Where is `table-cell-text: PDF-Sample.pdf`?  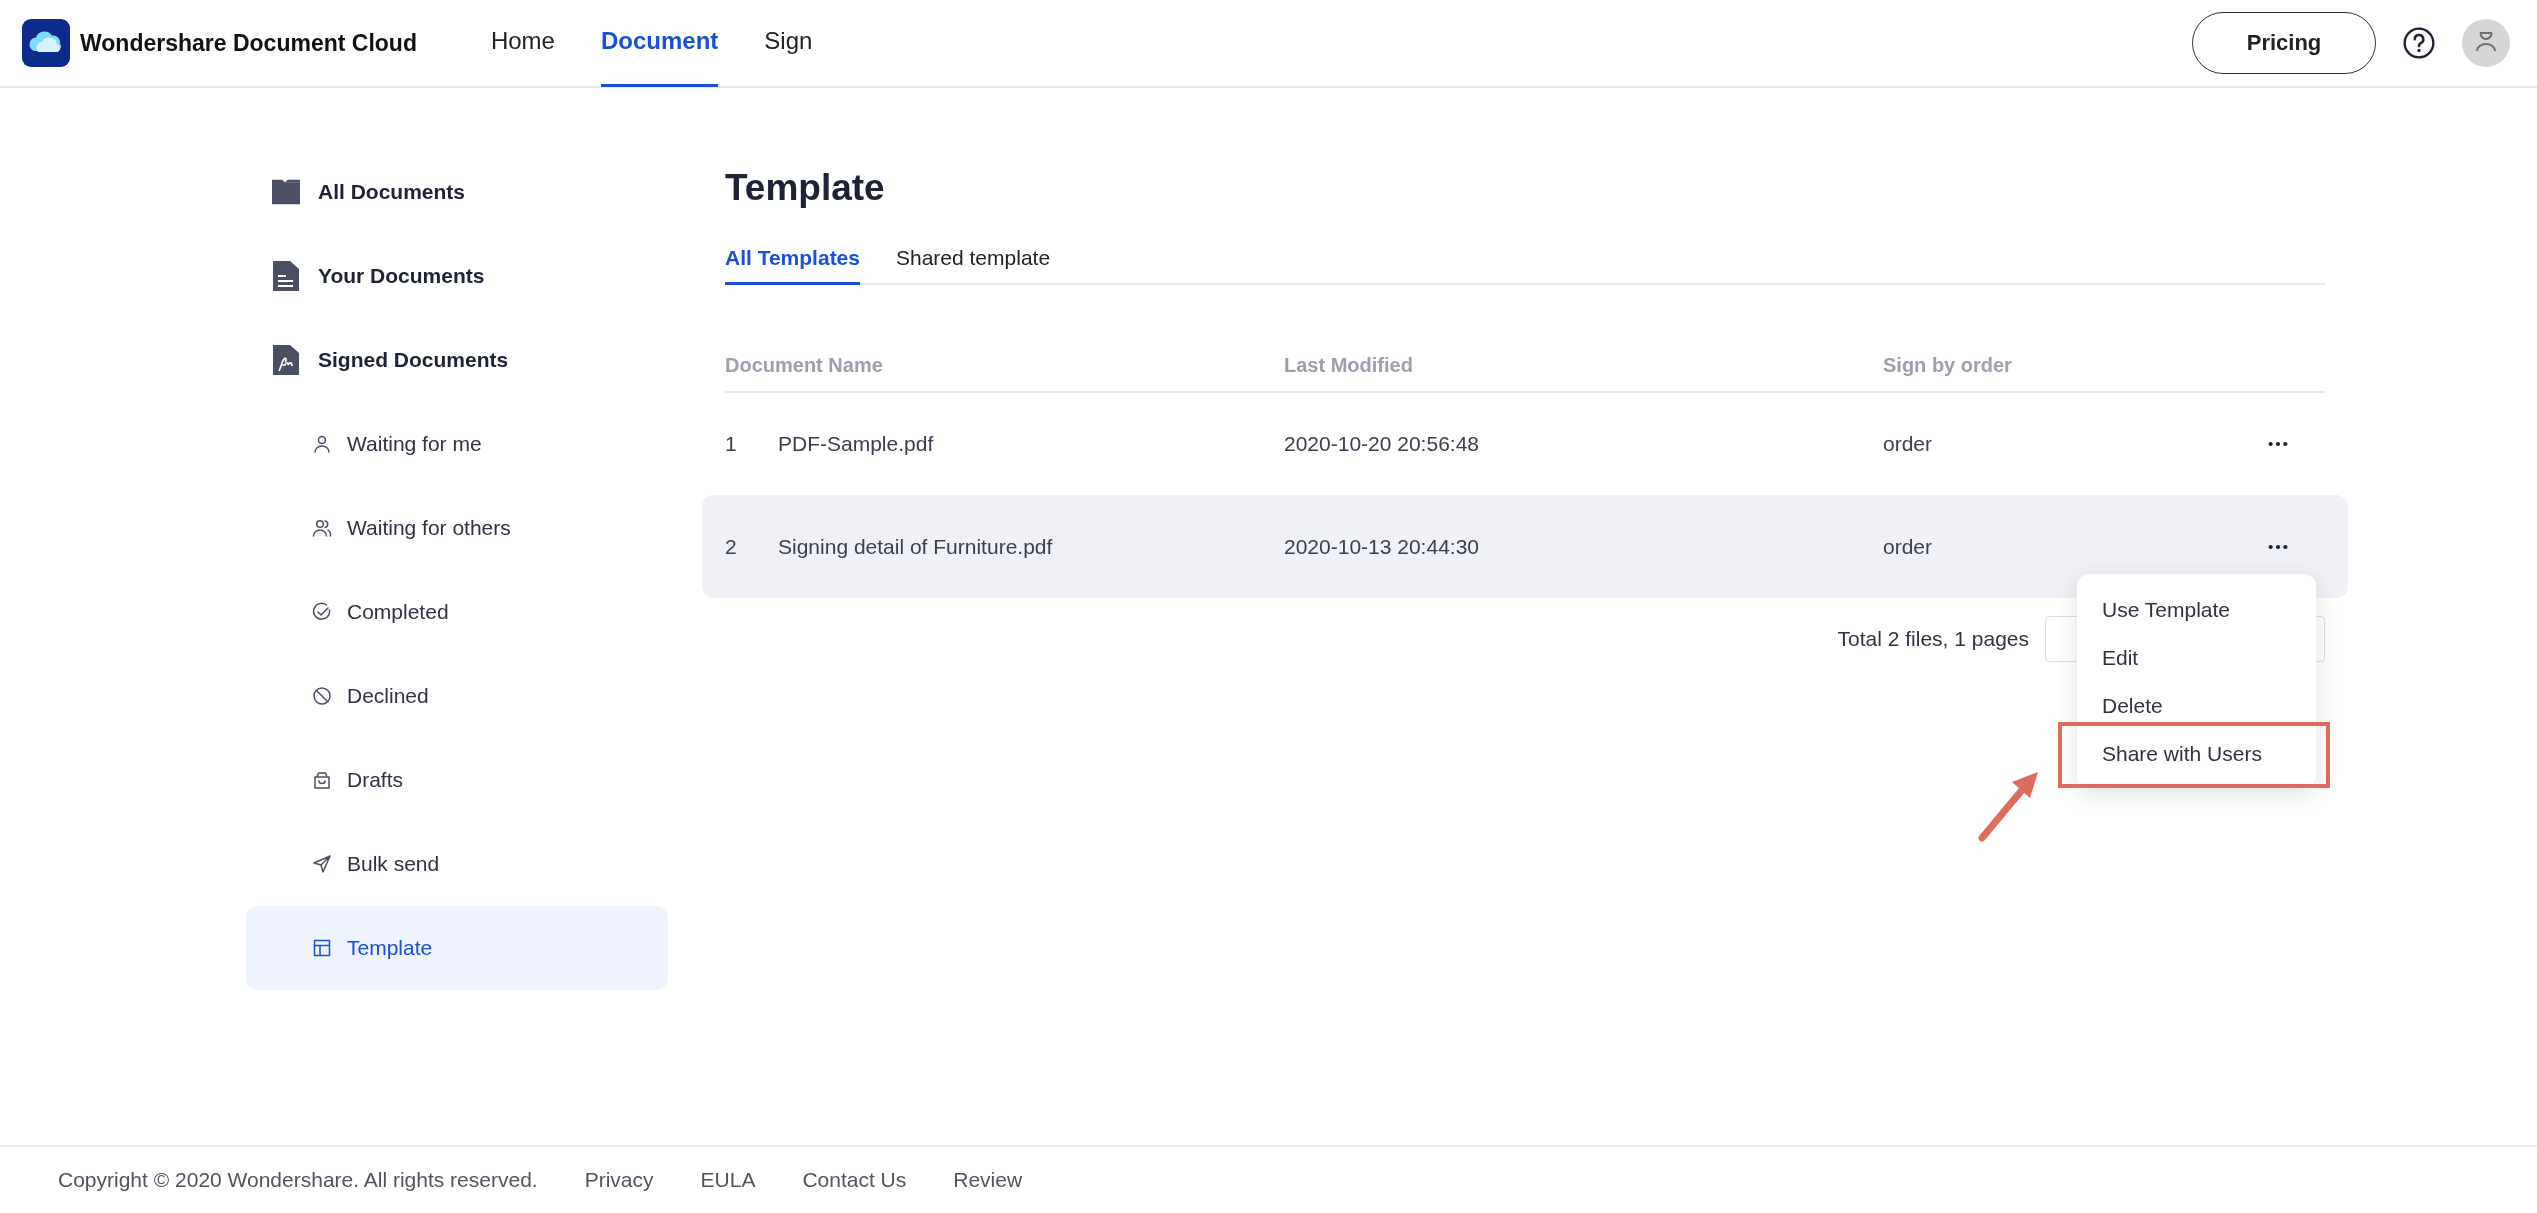 table-cell-text: PDF-Sample.pdf is located at coordinates (856, 444).